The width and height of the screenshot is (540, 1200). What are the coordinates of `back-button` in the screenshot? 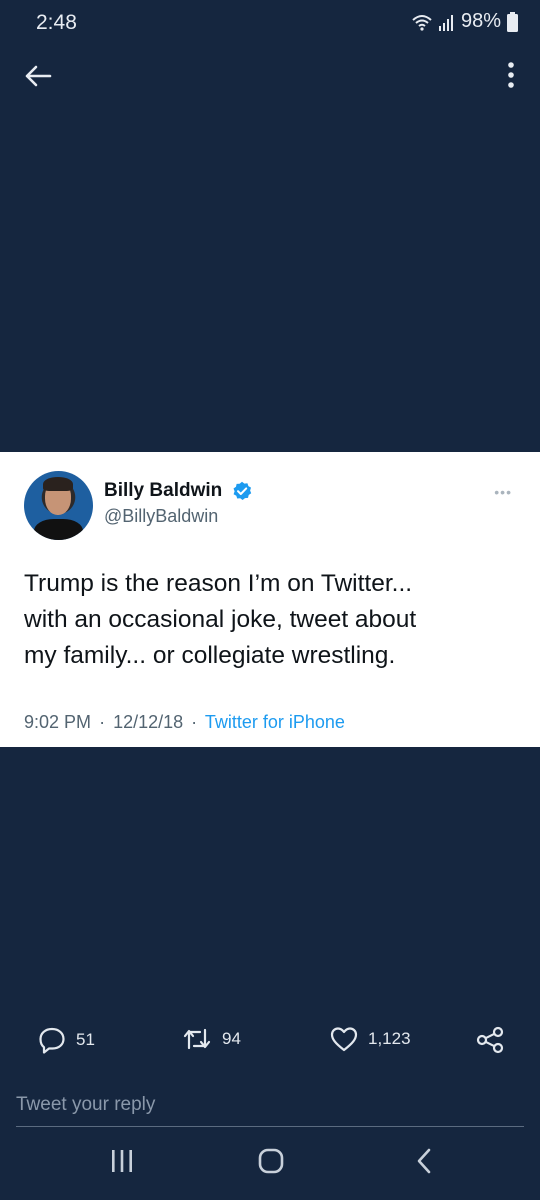 It's located at (38, 76).